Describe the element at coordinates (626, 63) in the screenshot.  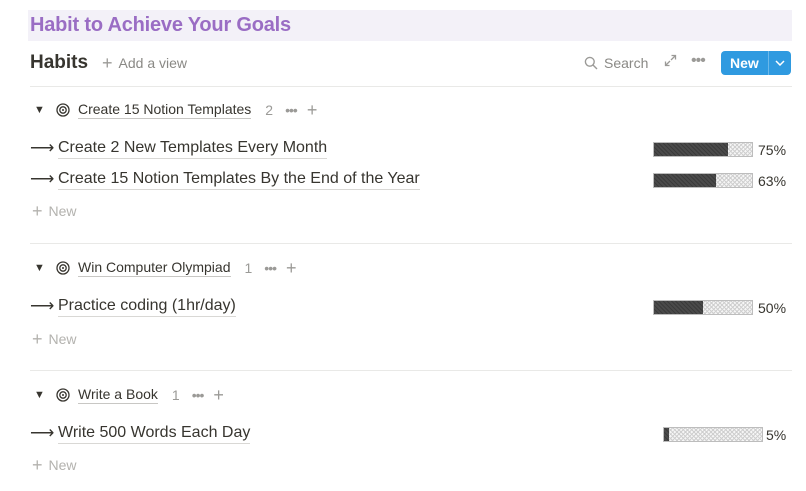
I see `search-label: Search` at that location.